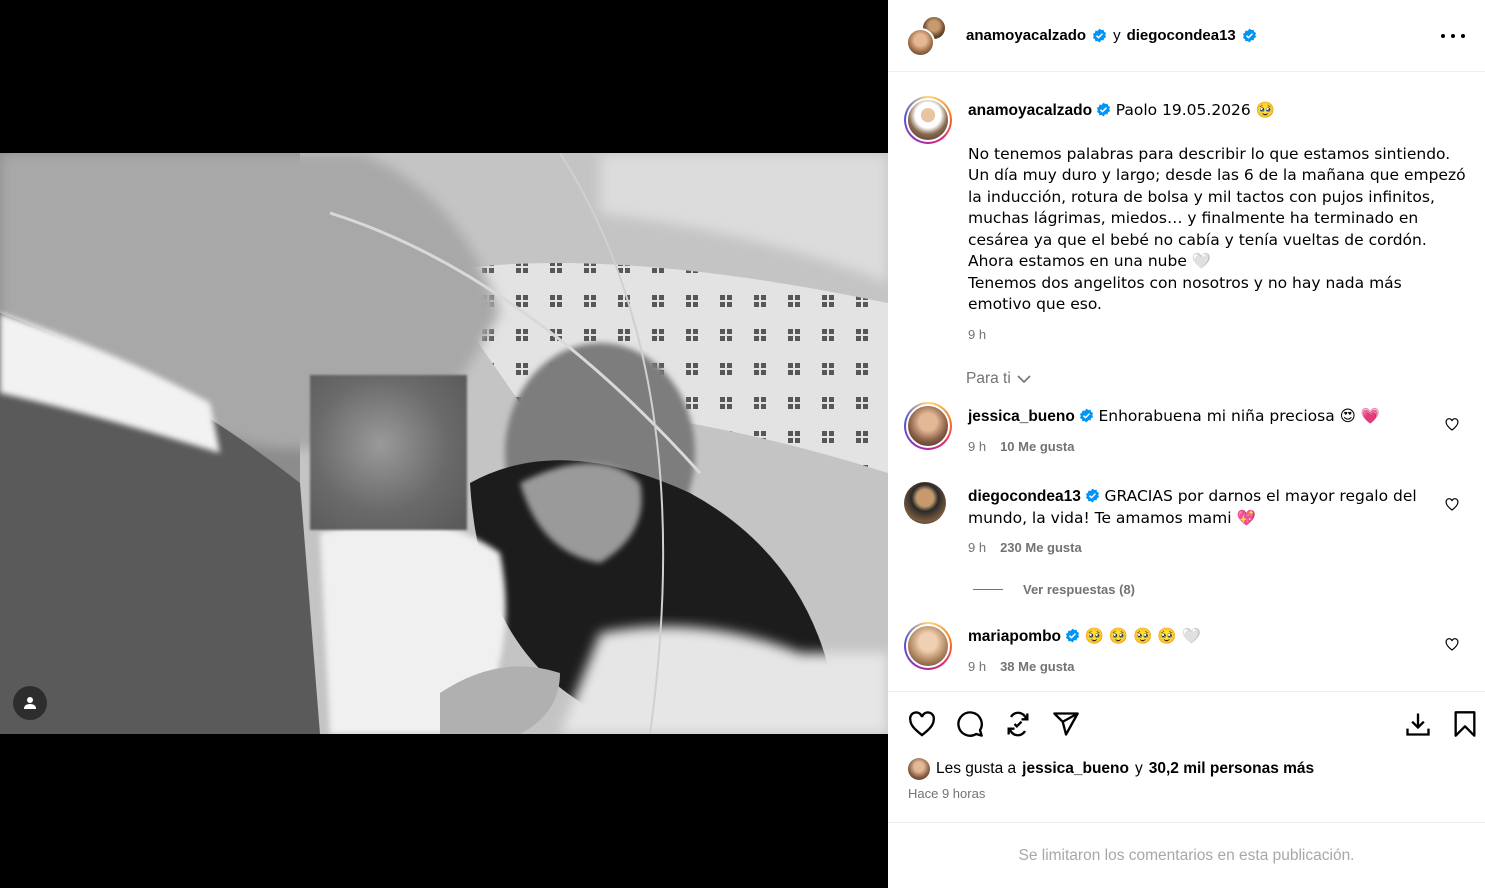  What do you see at coordinates (1079, 589) in the screenshot?
I see `view-replies-label: Ver respuestas (8)` at bounding box center [1079, 589].